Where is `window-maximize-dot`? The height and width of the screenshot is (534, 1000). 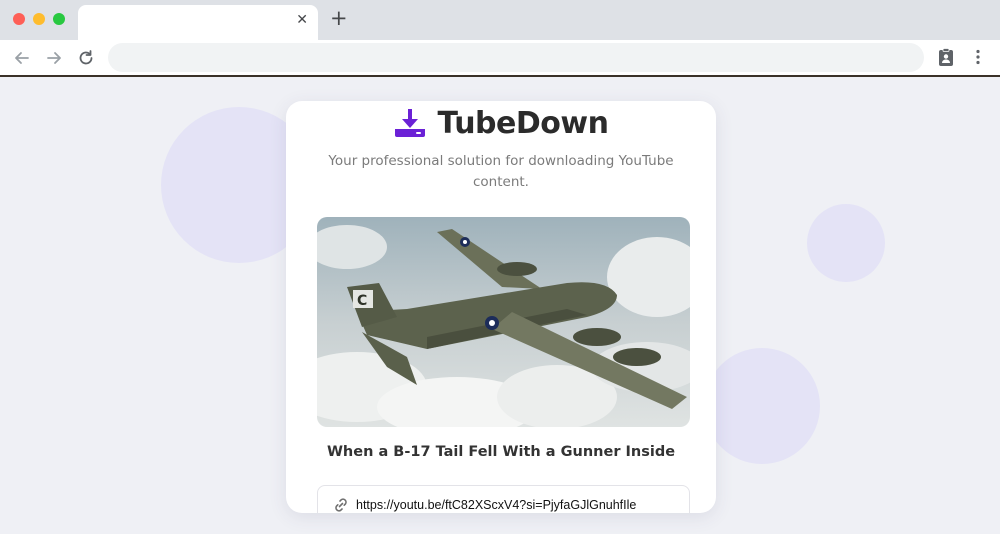
window-maximize-dot is located at coordinates (59, 19).